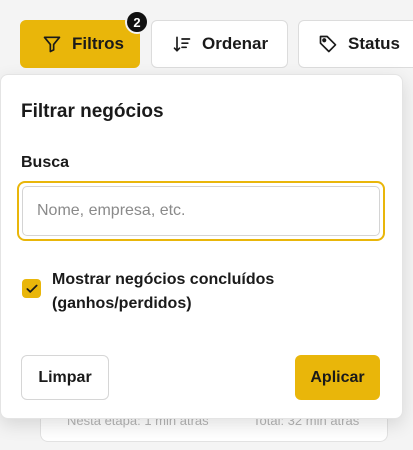  I want to click on filters-button-label: Filtros, so click(98, 43).